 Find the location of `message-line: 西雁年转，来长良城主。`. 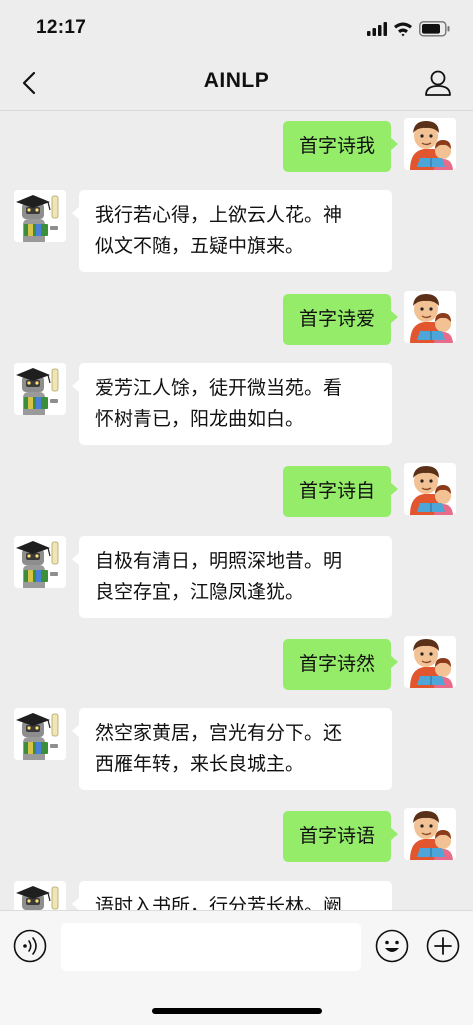

message-line: 西雁年转，来长良城主。 is located at coordinates (200, 764).